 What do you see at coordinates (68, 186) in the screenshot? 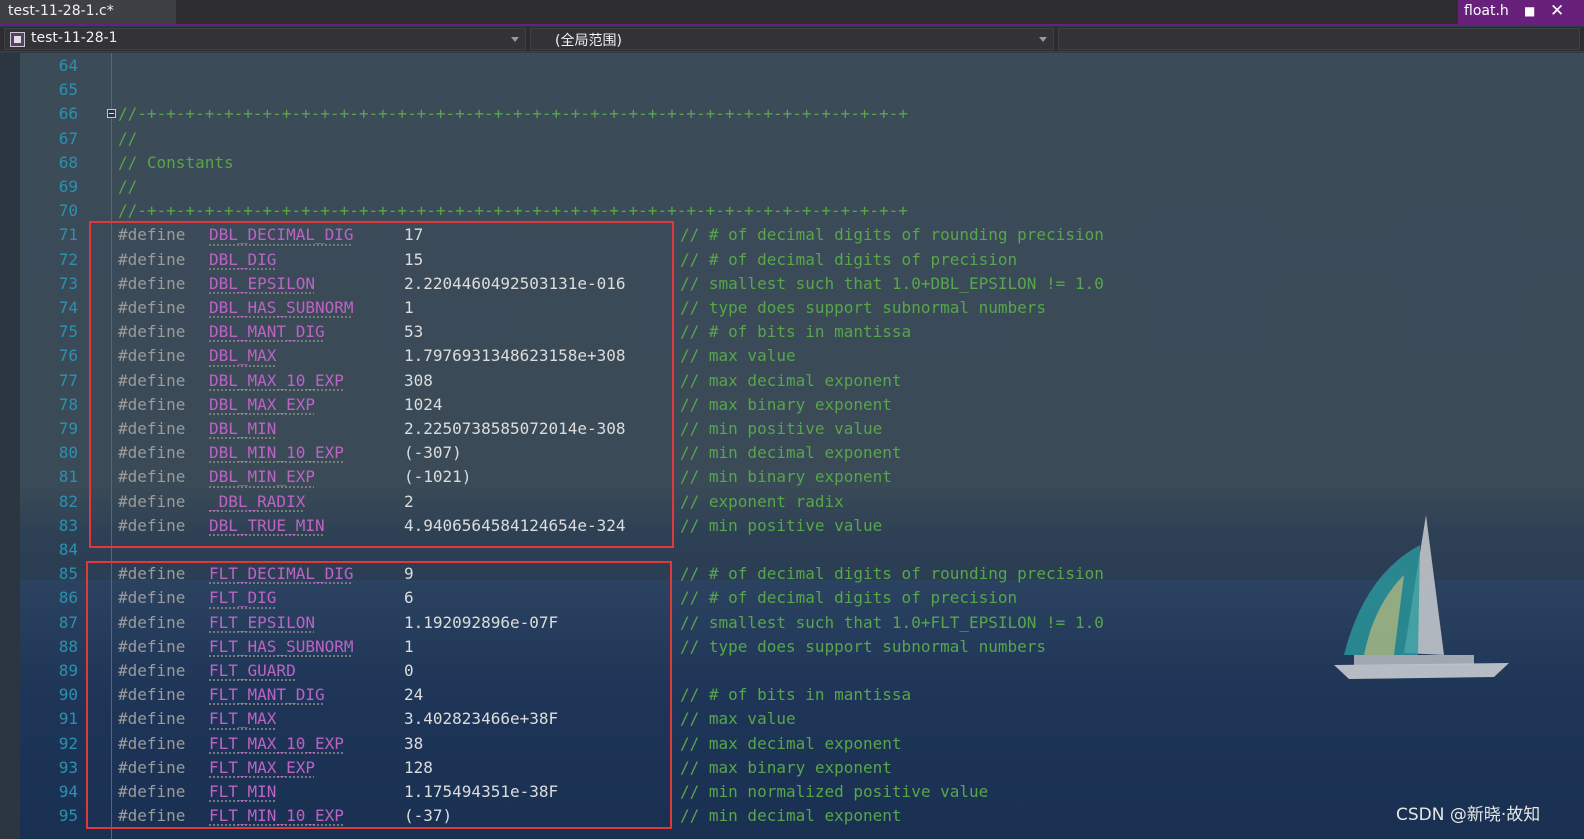
I see `line-number: 69` at bounding box center [68, 186].